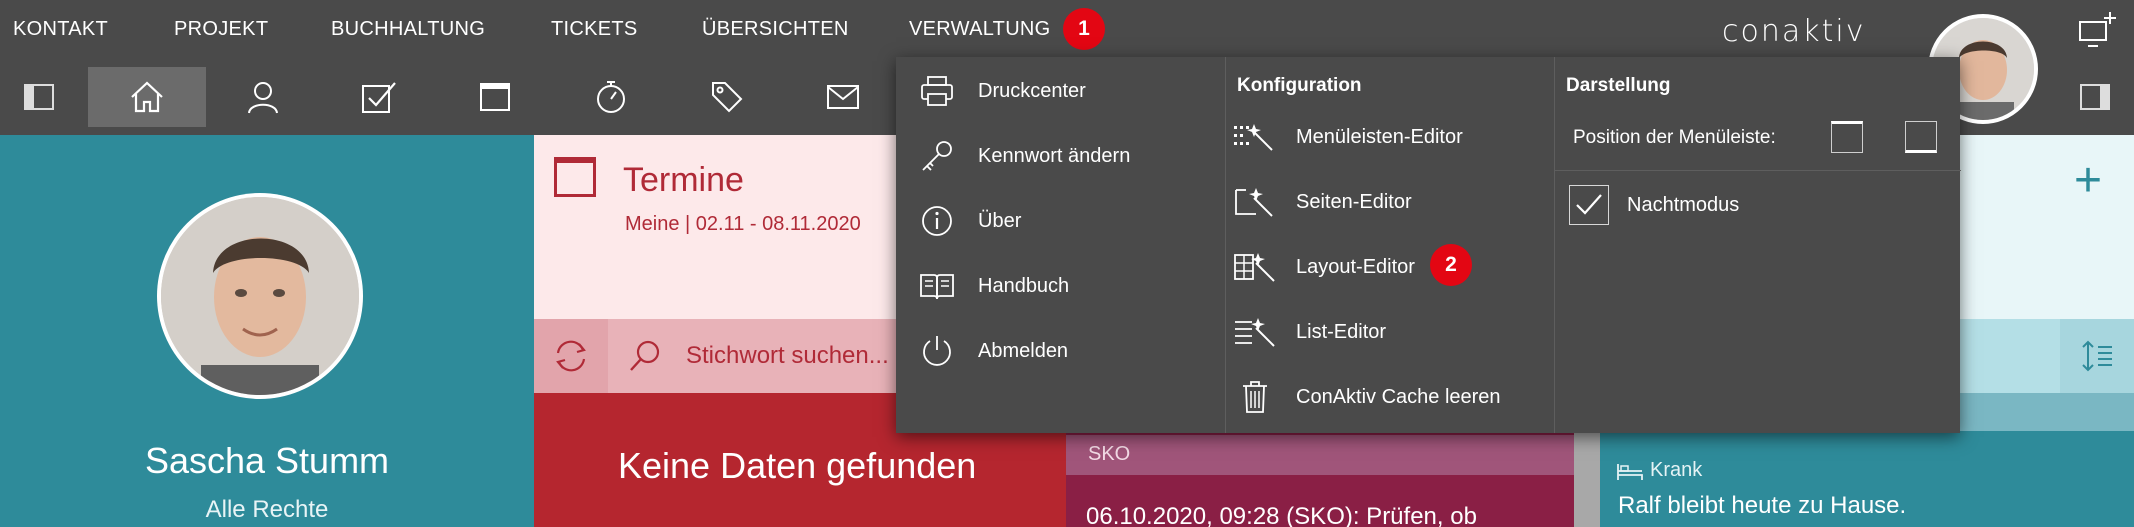  What do you see at coordinates (147, 97) in the screenshot?
I see `home-icon` at bounding box center [147, 97].